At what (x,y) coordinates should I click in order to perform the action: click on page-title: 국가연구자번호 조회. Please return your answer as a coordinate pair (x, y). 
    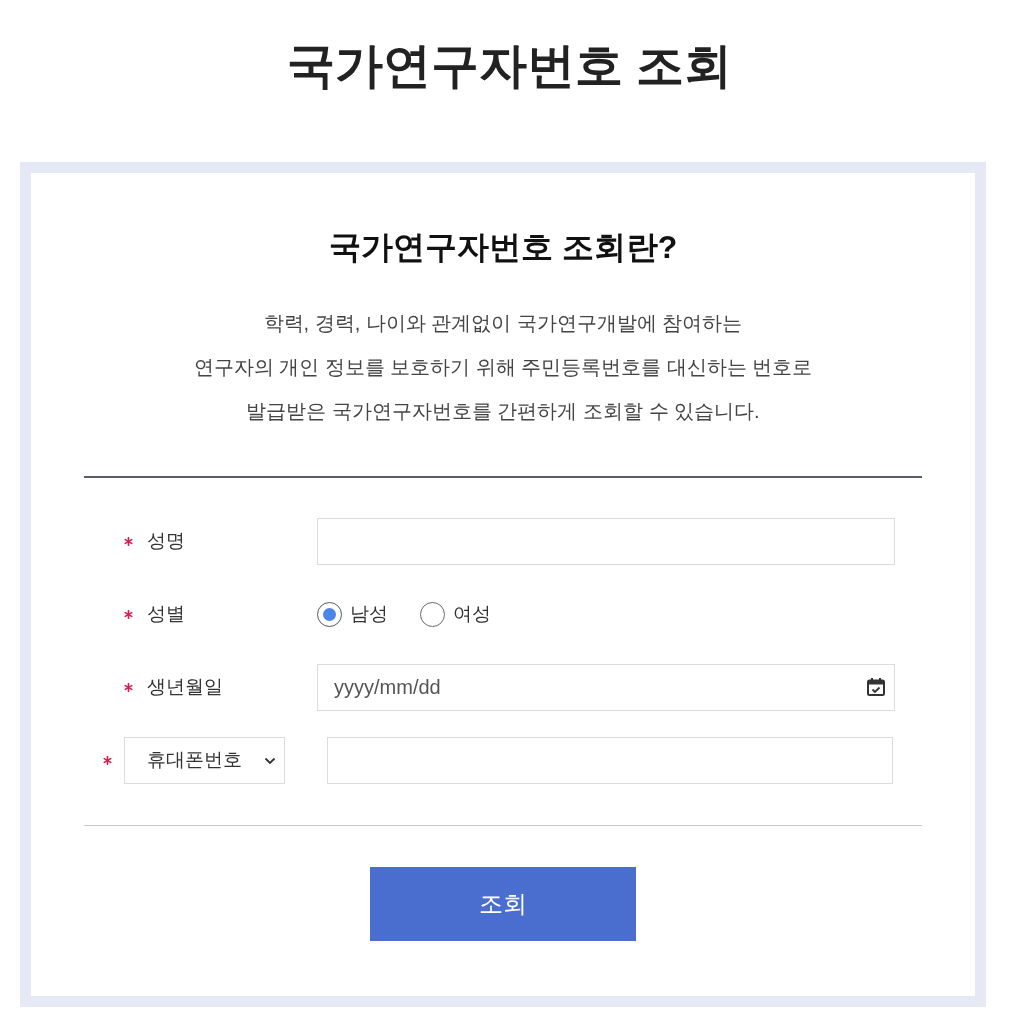
    Looking at the image, I should click on (509, 66).